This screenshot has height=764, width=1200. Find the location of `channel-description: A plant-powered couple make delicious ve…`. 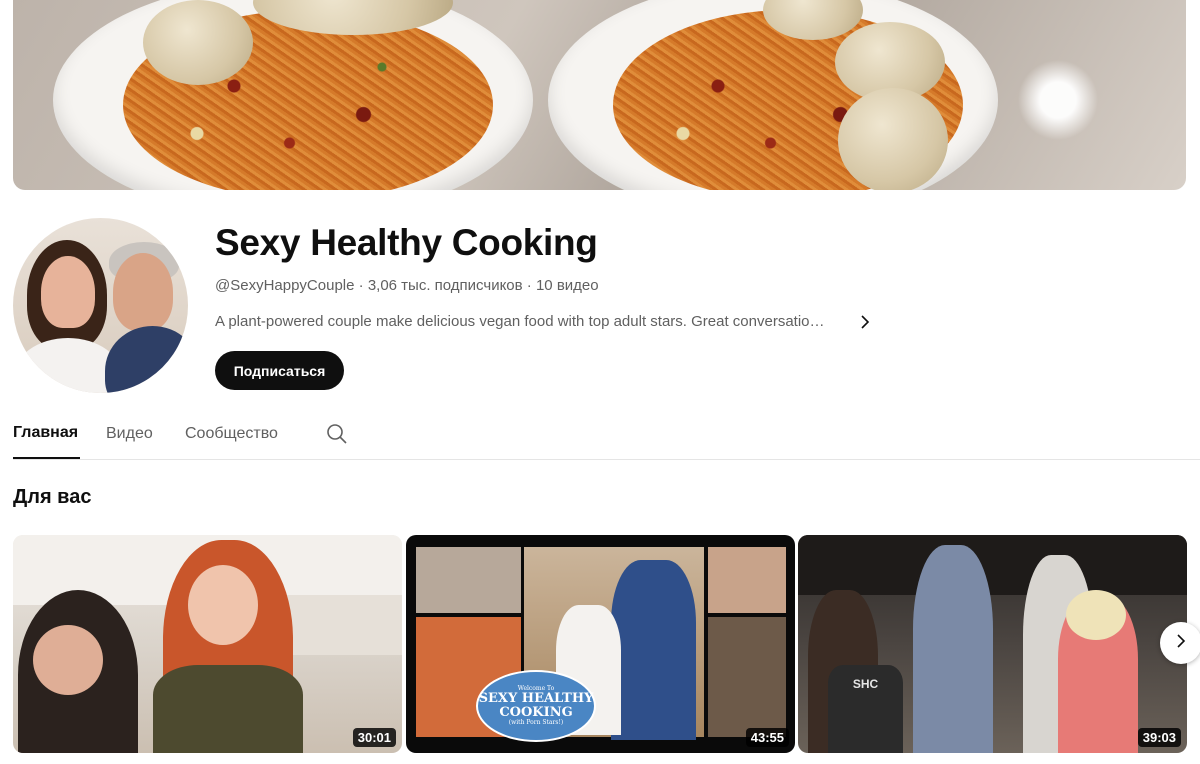

channel-description: A plant-powered couple make delicious ve… is located at coordinates (545, 321).